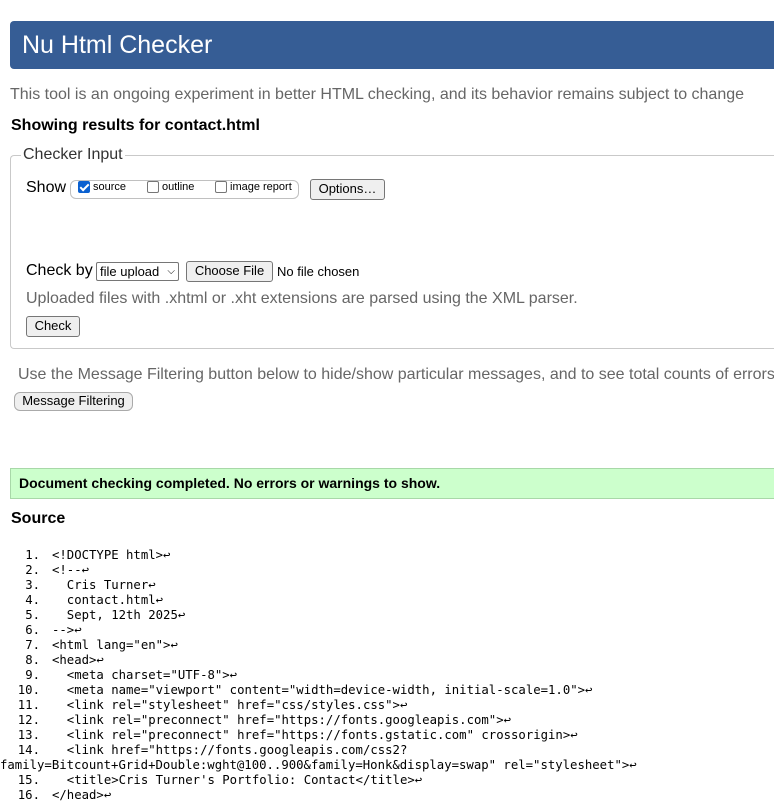 This screenshot has height=803, width=774. What do you see at coordinates (67, 630) in the screenshot?
I see `line-code: -->↩` at bounding box center [67, 630].